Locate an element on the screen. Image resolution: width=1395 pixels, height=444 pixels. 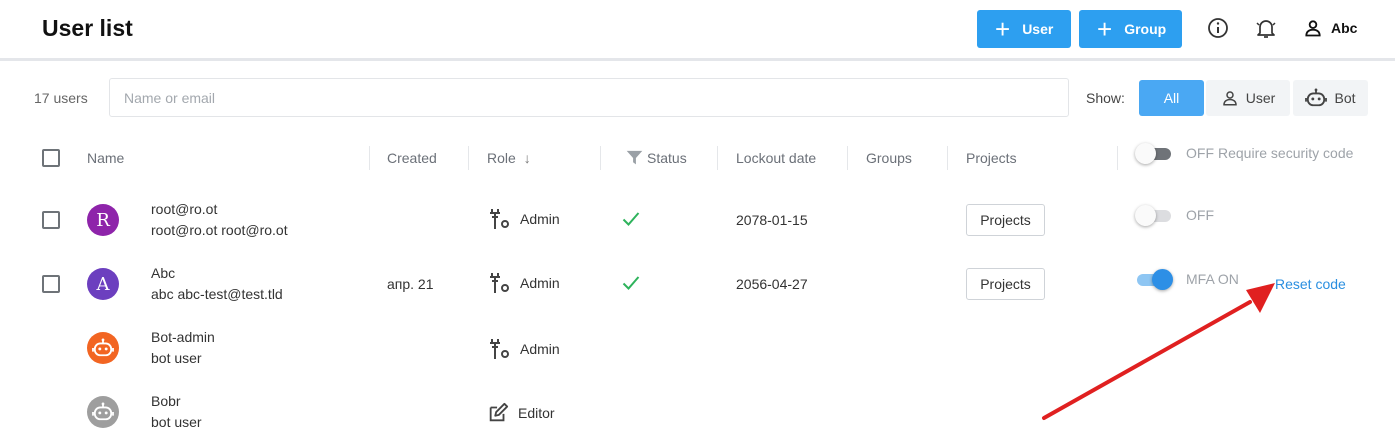
column-header-status-label: Status is located at coordinates (667, 158).